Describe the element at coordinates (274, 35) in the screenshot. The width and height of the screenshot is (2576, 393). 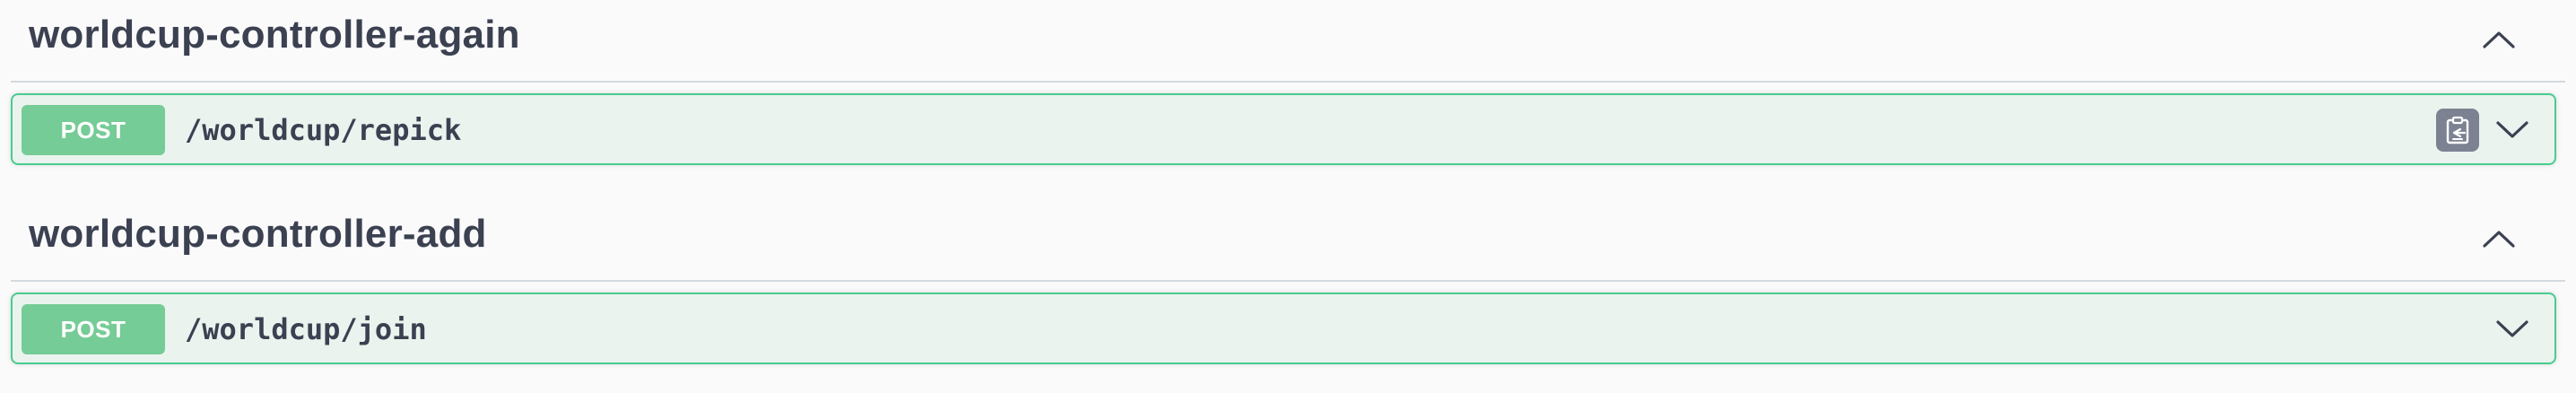
I see `tag-title: worldcup-controller-again` at that location.